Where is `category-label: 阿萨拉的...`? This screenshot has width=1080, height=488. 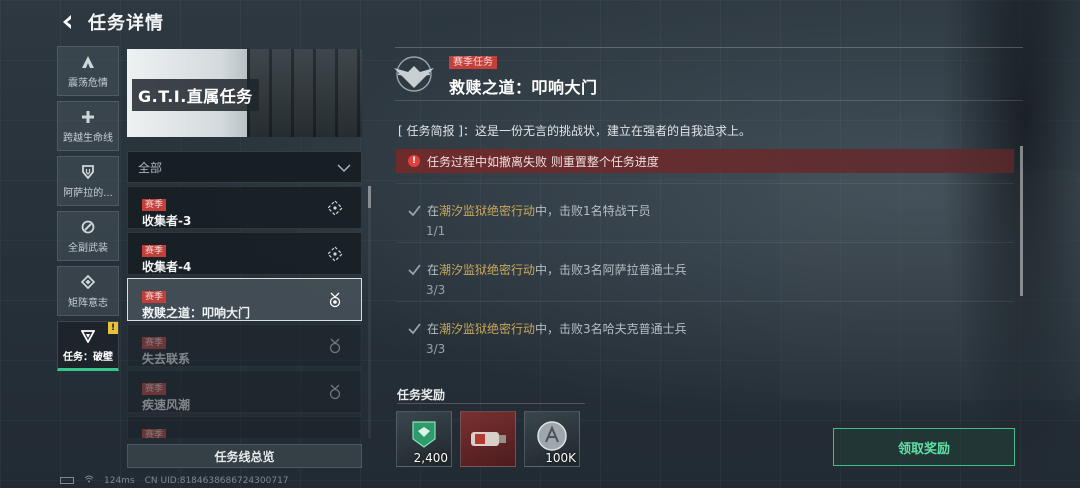
category-label: 阿萨拉的... is located at coordinates (88, 193).